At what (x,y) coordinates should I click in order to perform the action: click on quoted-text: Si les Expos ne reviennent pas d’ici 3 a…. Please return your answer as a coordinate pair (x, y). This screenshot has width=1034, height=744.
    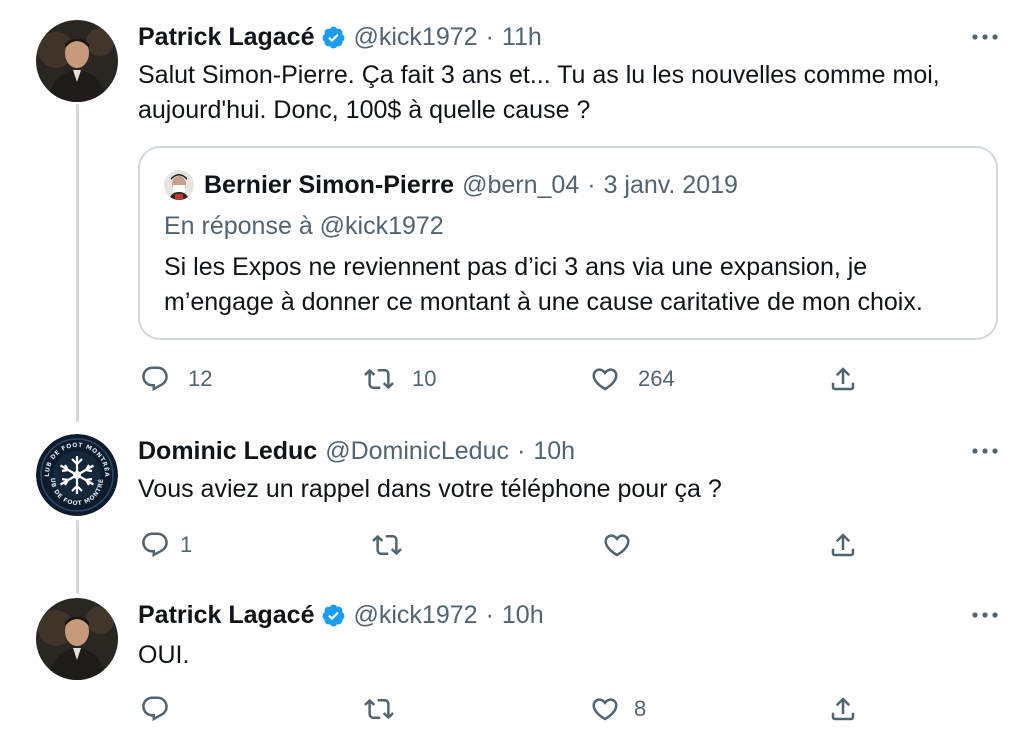
    Looking at the image, I should click on (569, 285).